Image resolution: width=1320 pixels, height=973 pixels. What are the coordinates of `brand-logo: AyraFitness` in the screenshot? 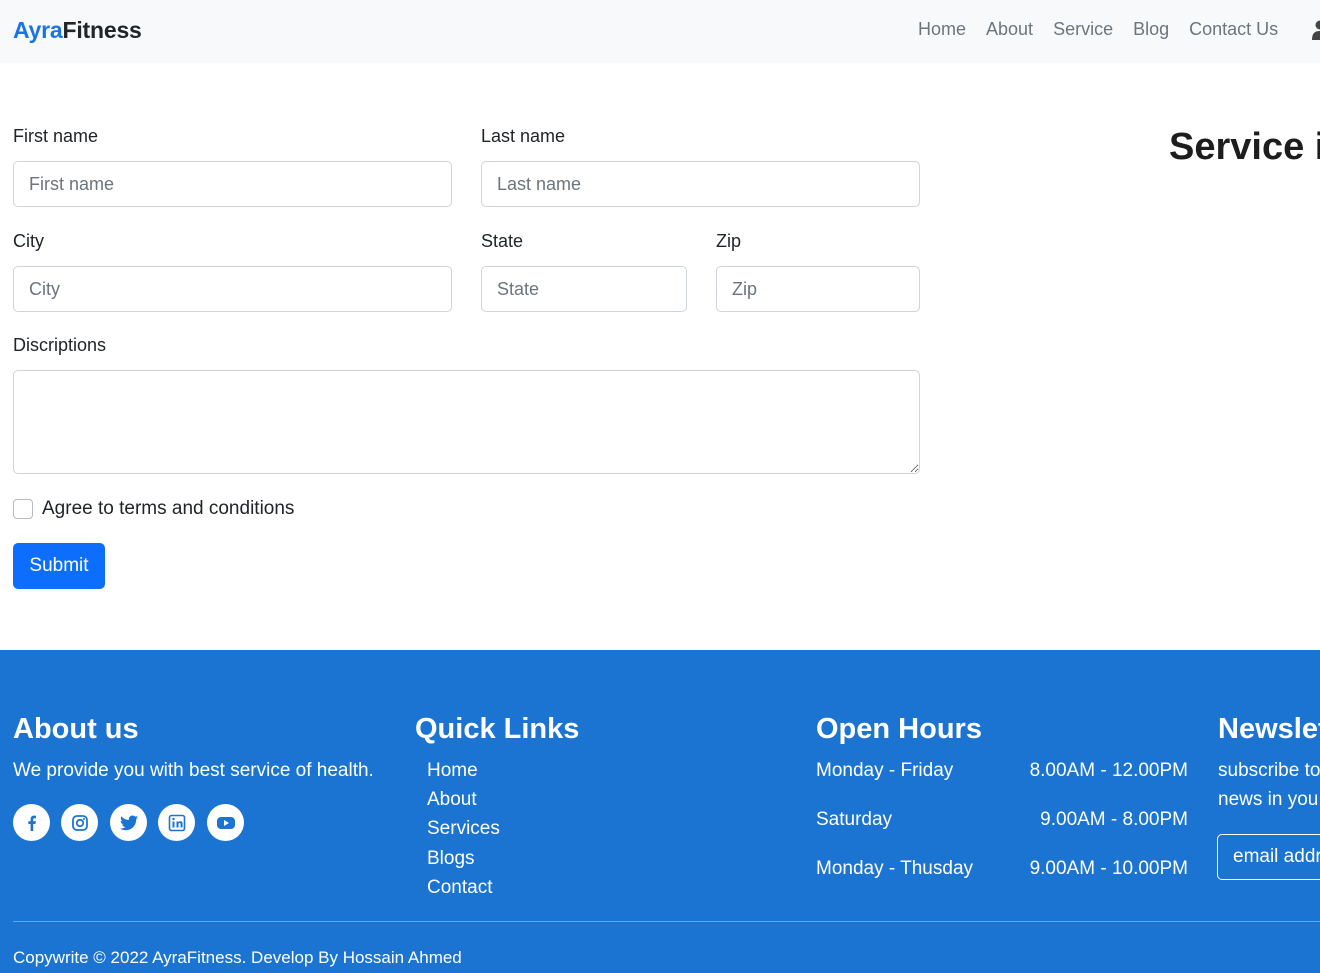 It's located at (77, 30).